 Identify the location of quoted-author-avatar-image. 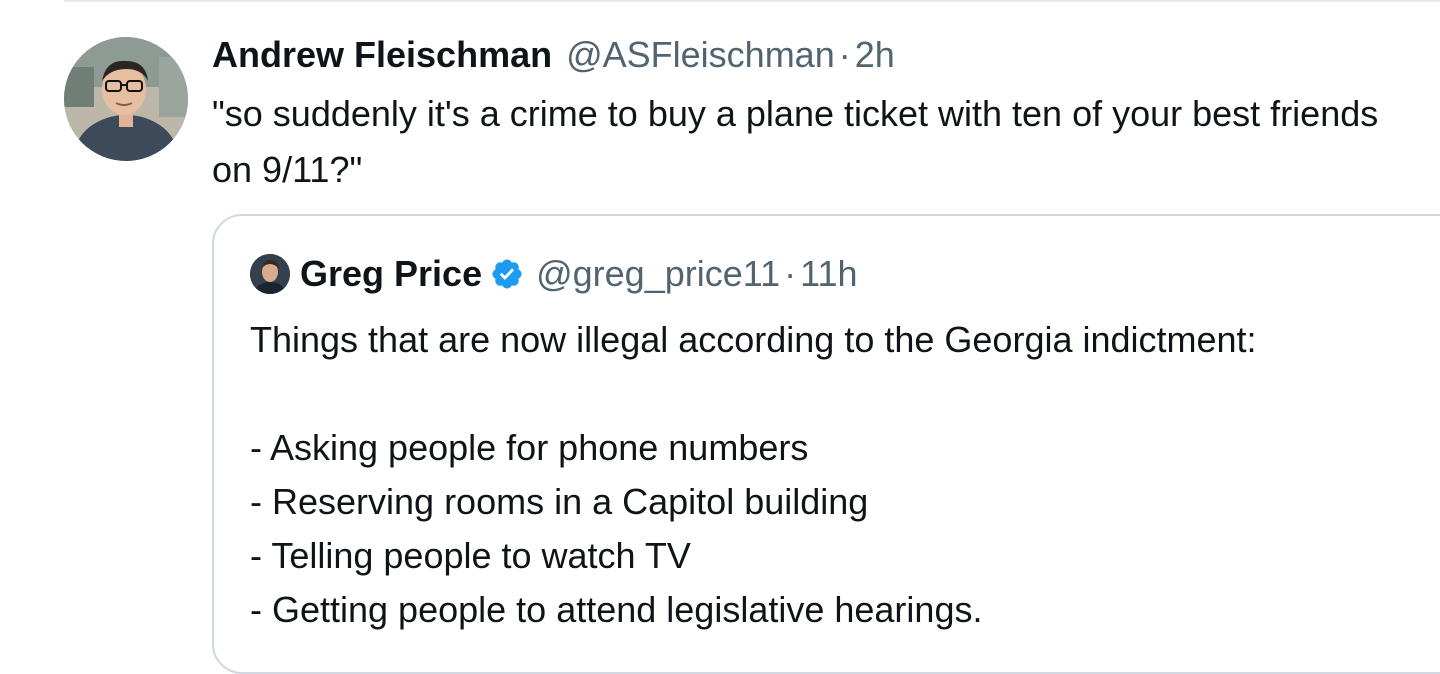
(270, 274).